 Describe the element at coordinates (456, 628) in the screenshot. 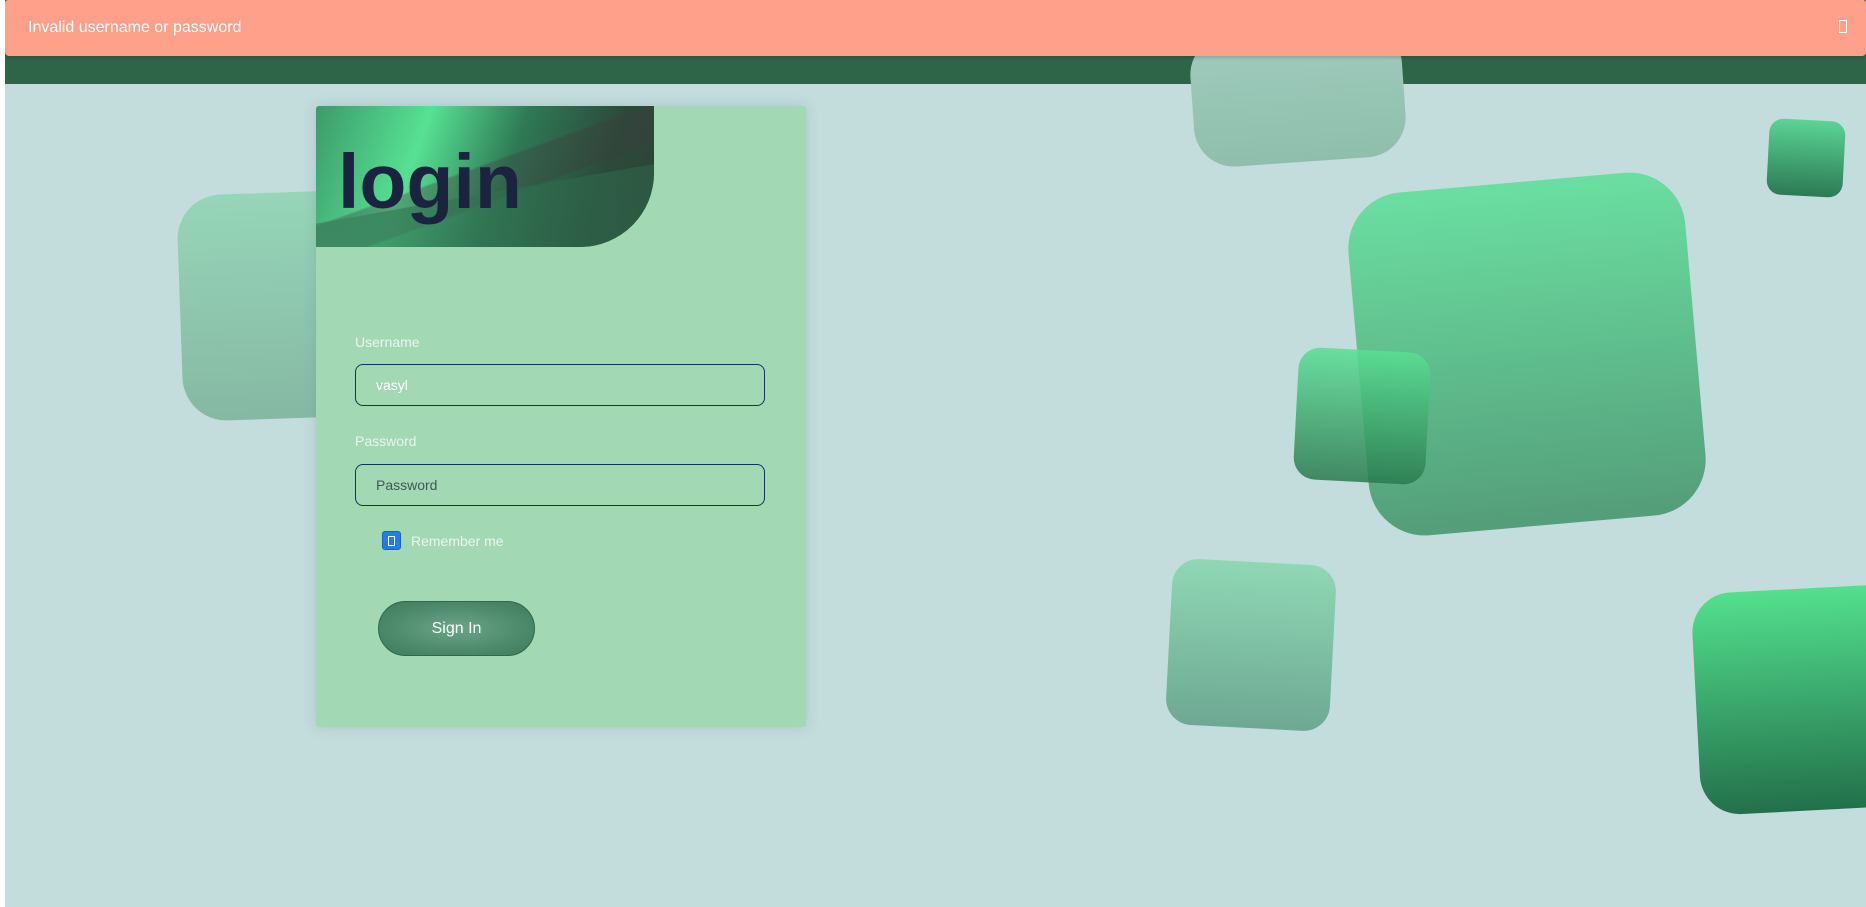

I see `sign-in-button: Sign In` at that location.